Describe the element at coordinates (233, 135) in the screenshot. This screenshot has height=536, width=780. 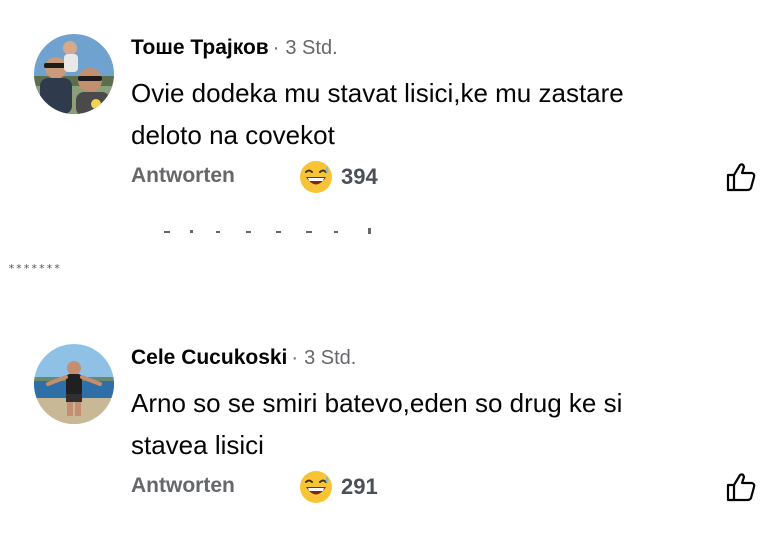
I see `comment-text-line: deloto na covekot` at that location.